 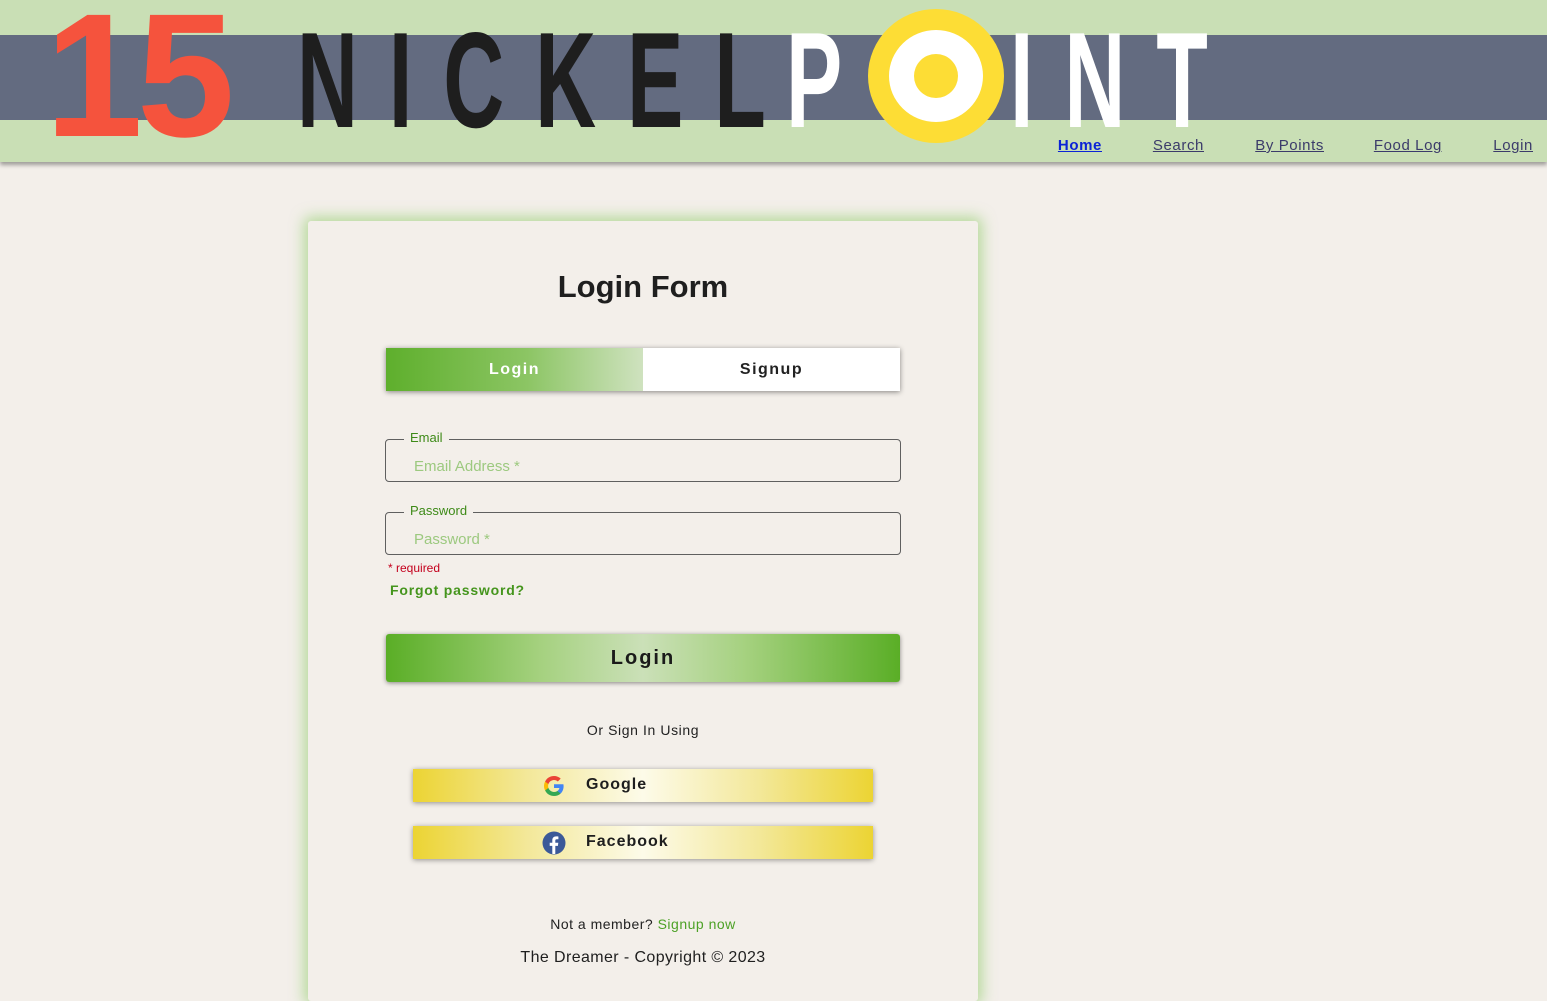 What do you see at coordinates (554, 843) in the screenshot?
I see `facebook-icon` at bounding box center [554, 843].